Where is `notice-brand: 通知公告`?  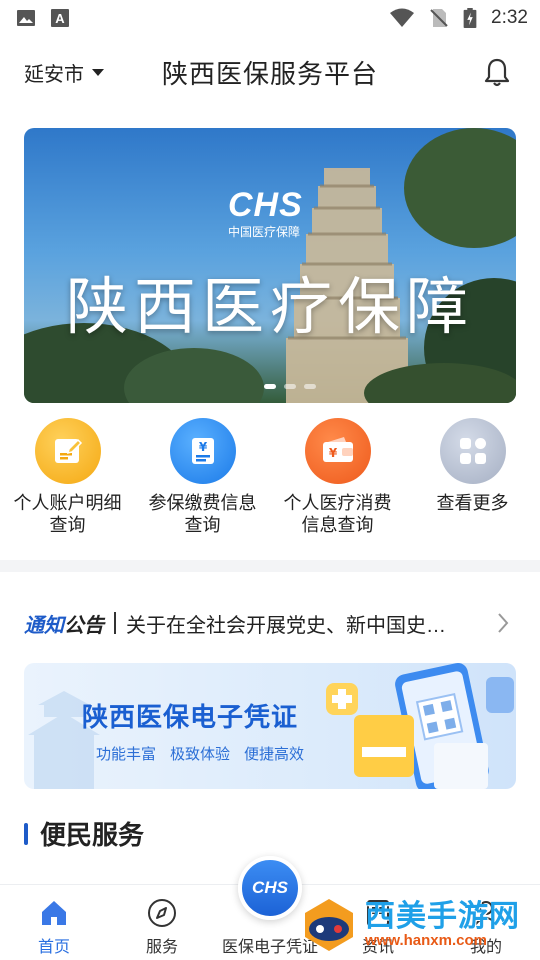
notice-brand: 通知公告 is located at coordinates (64, 623).